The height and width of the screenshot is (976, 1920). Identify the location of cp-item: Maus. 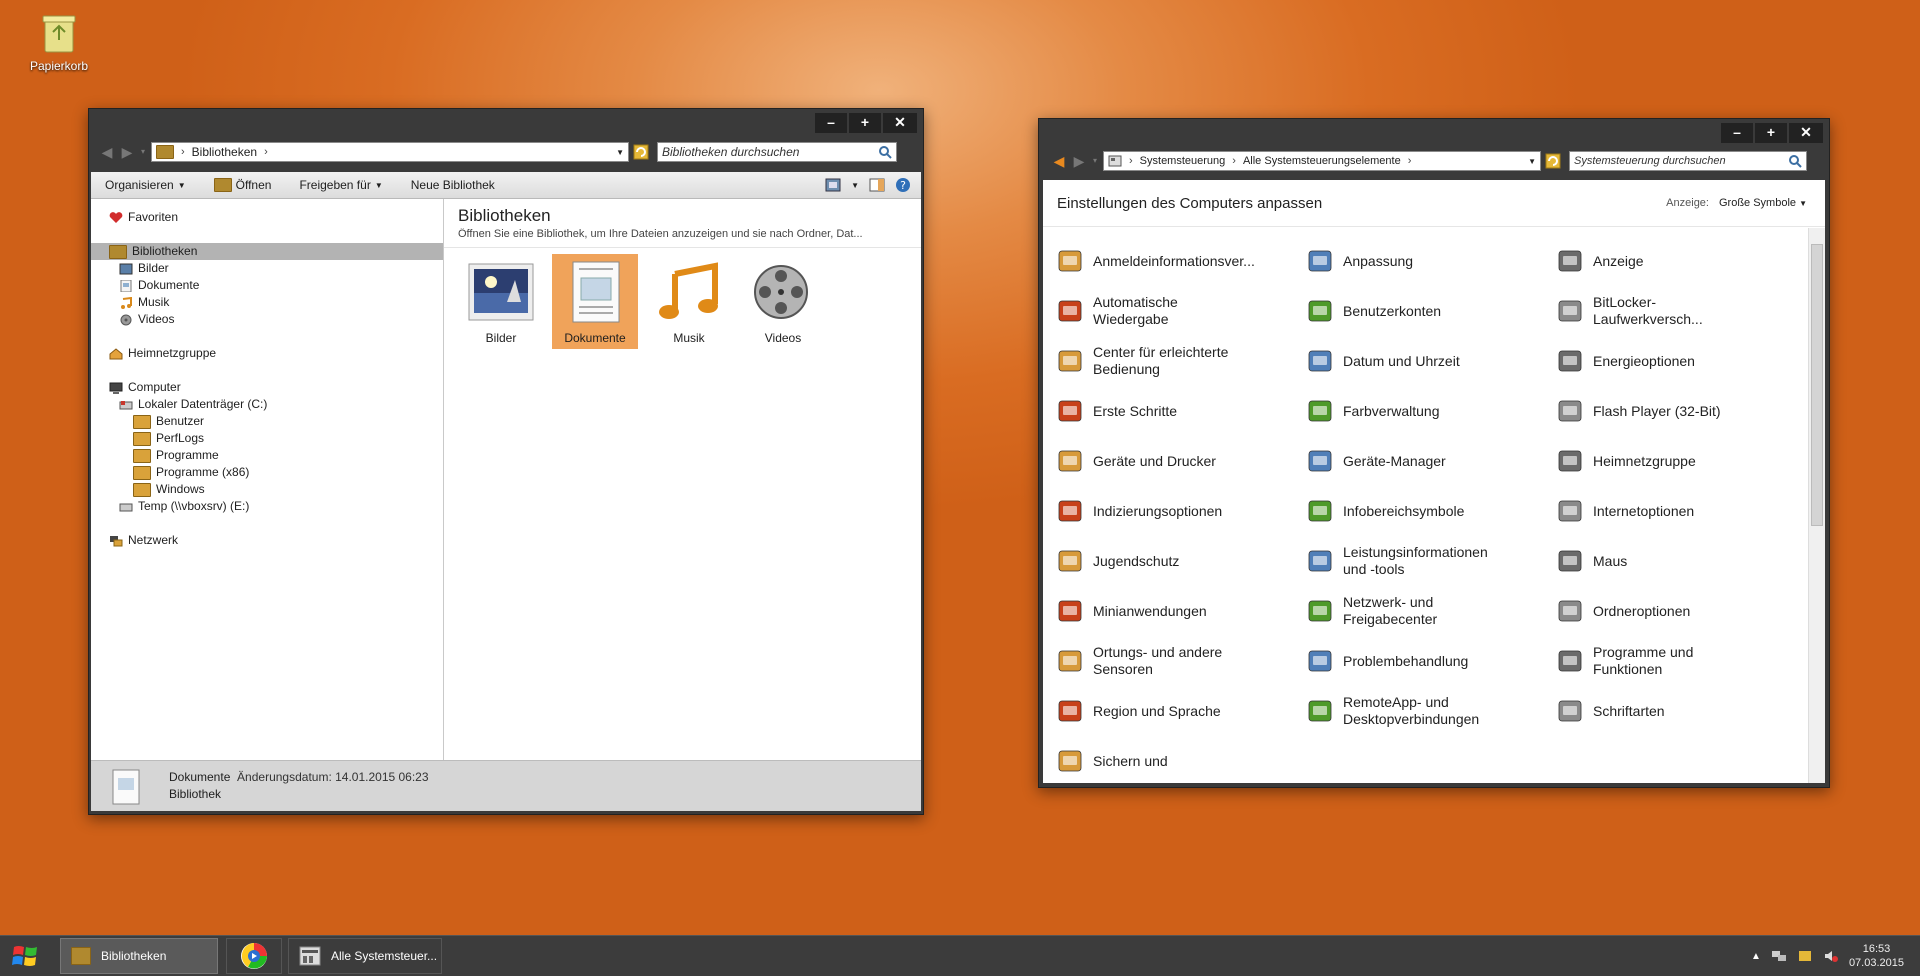
(1657, 561).